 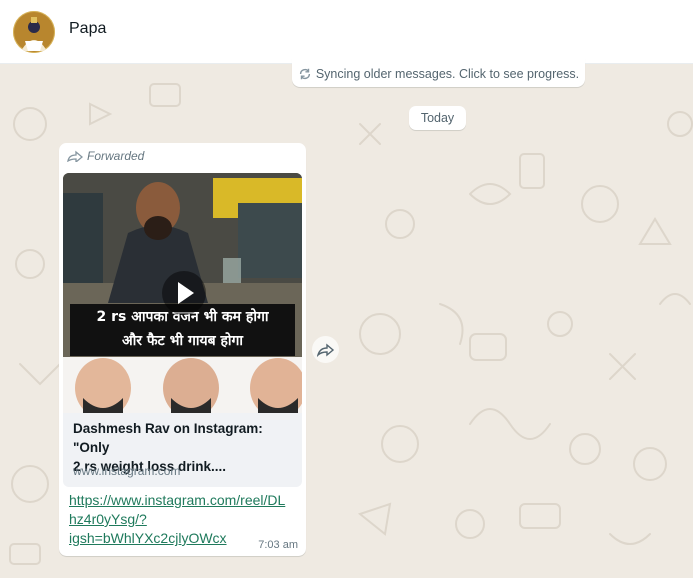 I want to click on forwarded-indicator: Forwarded, so click(x=105, y=156).